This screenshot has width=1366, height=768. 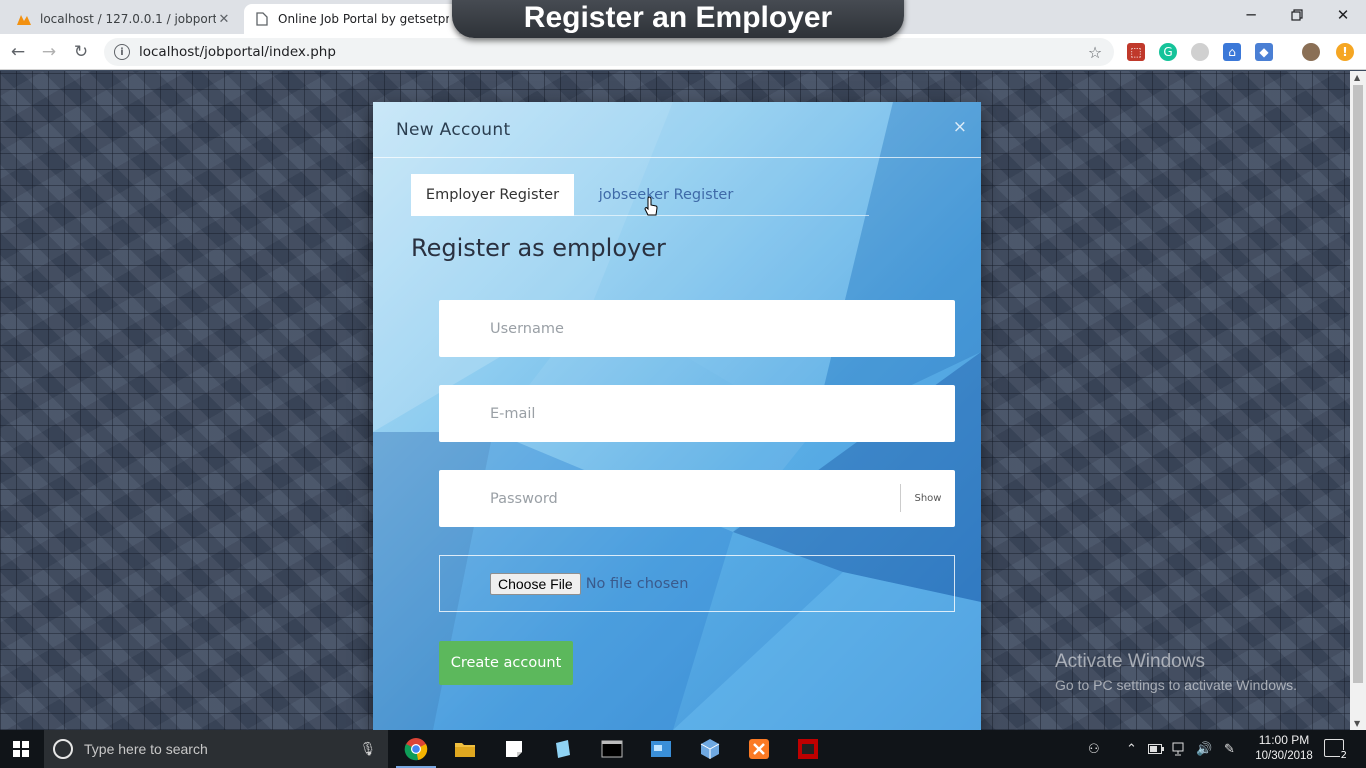 I want to click on clock-time: 11:00 PM, so click(x=1284, y=740).